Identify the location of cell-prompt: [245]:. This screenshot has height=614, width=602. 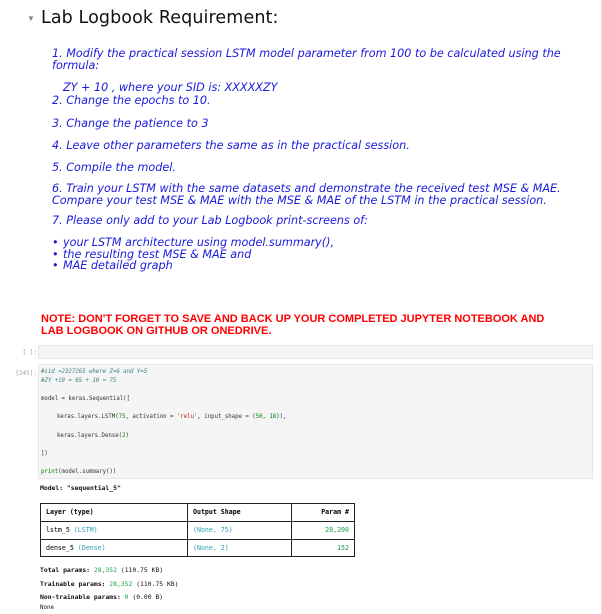
(26, 373).